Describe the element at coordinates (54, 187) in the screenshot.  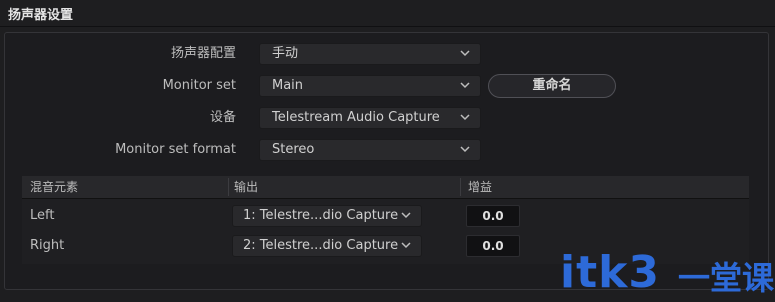
I see `column-header-mix-element: 混音元素` at that location.